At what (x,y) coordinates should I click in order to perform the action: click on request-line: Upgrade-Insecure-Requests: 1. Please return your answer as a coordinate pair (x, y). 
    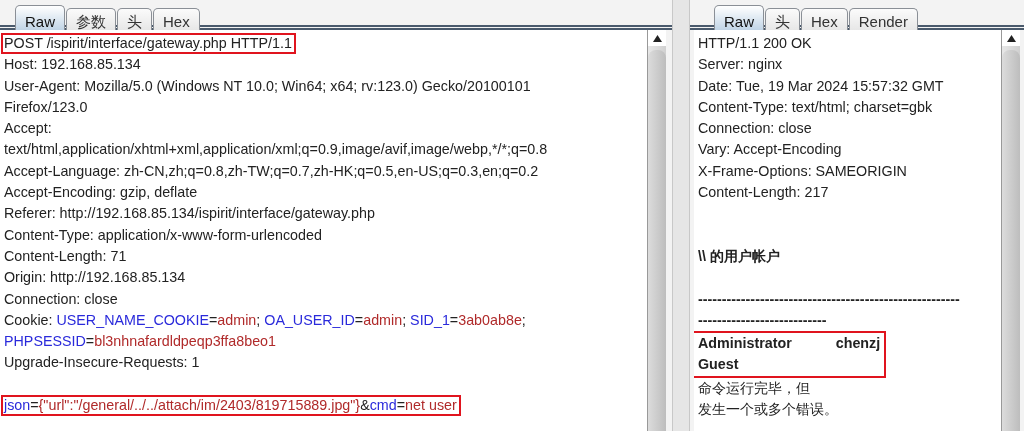
    Looking at the image, I should click on (102, 362).